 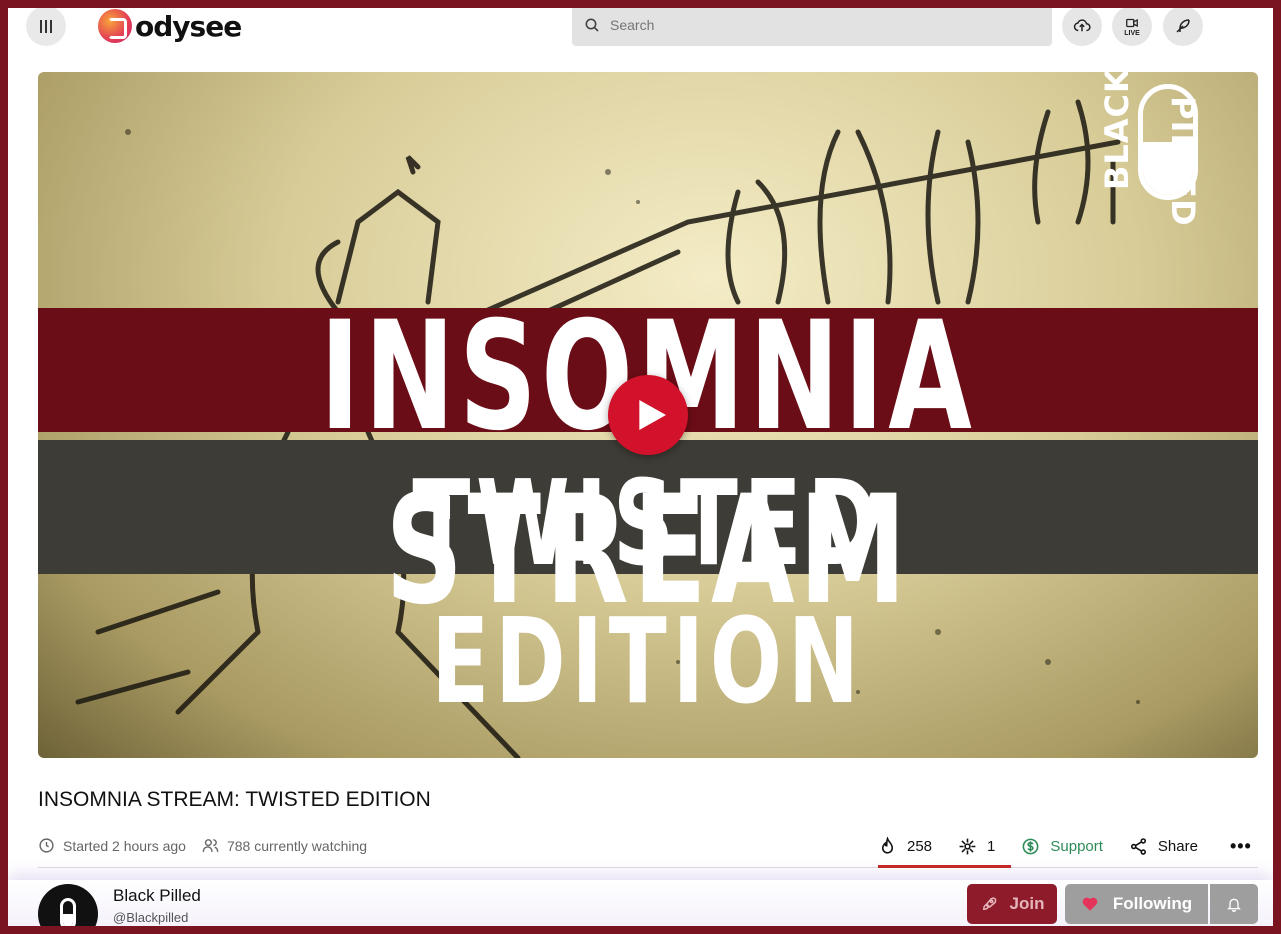 I want to click on odysee-logo: odysee, so click(x=170, y=27).